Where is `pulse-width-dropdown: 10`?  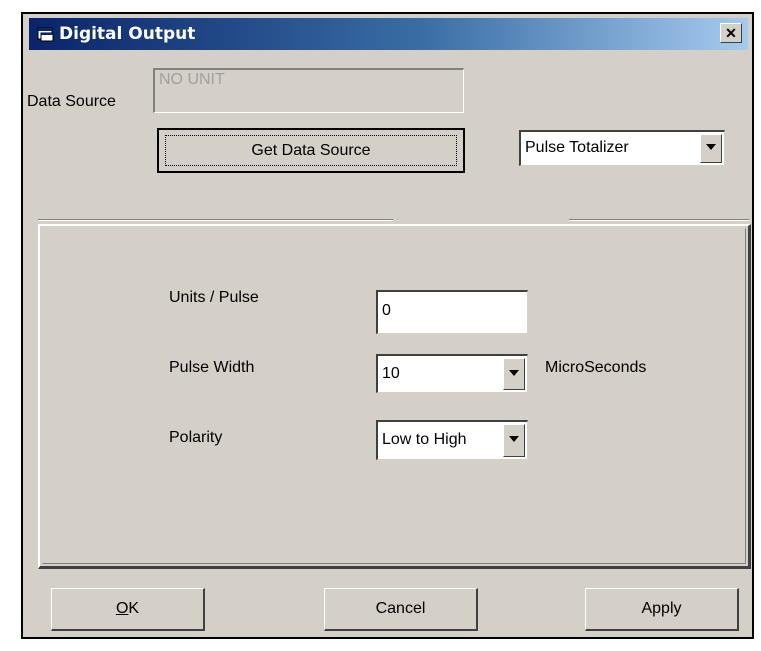
pulse-width-dropdown: 10 is located at coordinates (452, 373).